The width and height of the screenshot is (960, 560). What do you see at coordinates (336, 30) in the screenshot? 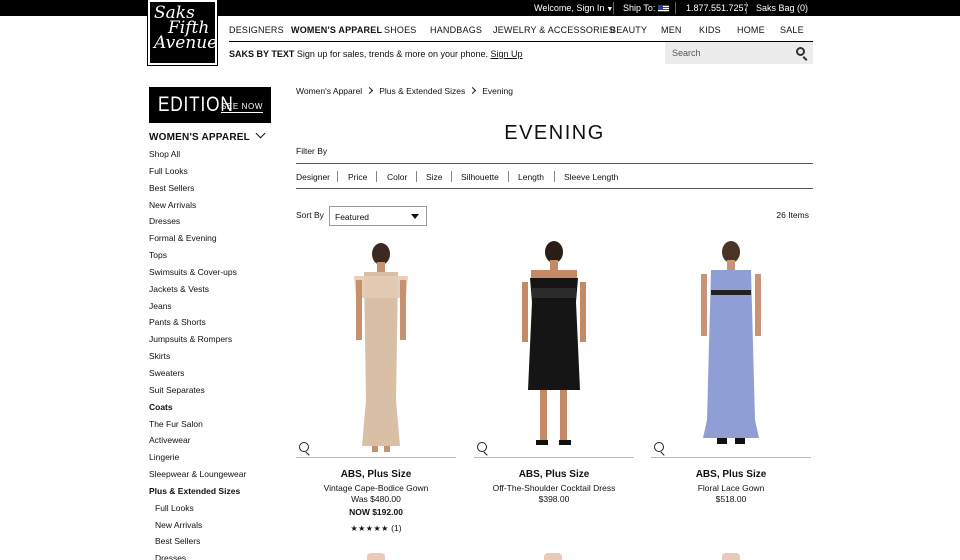
I see `nav-womens-apparel: WOMEN'S APPAREL` at bounding box center [336, 30].